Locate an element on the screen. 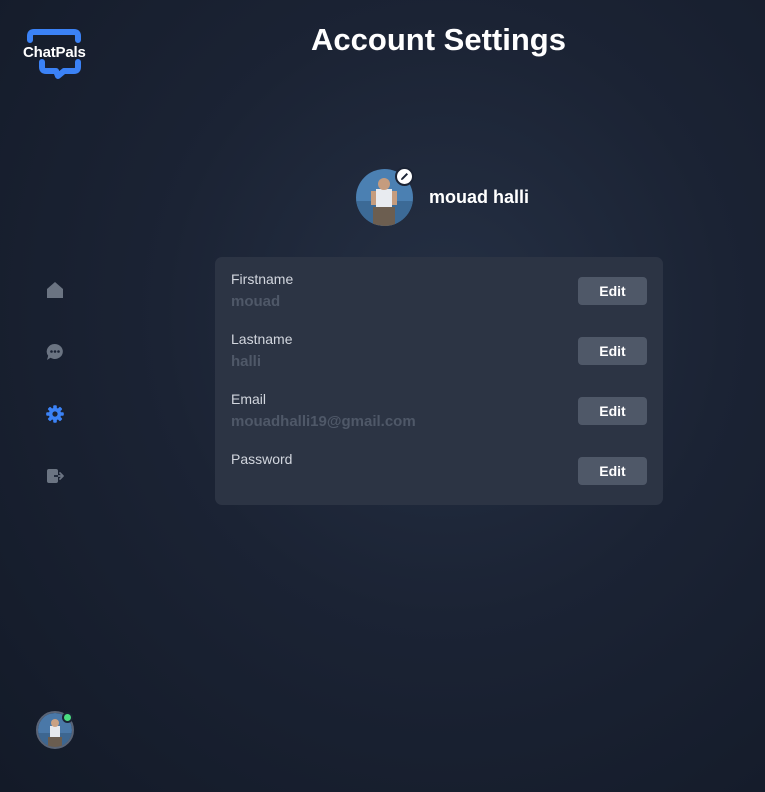 The width and height of the screenshot is (765, 792). email-value: mouadhalli19@gmail.com is located at coordinates (323, 421).